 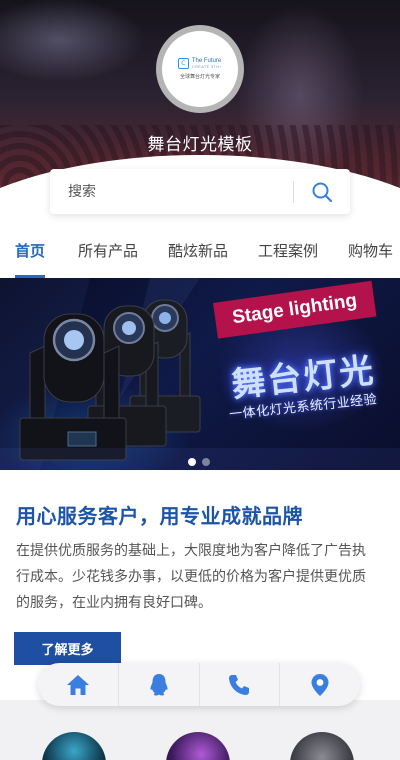 I want to click on logo-name: The Future, so click(x=206, y=60).